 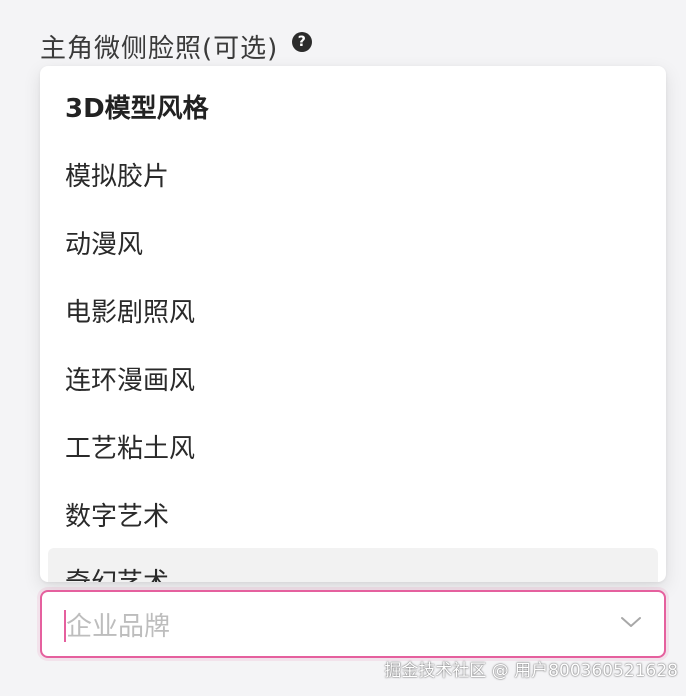 I want to click on page-edge, so click(x=691, y=348).